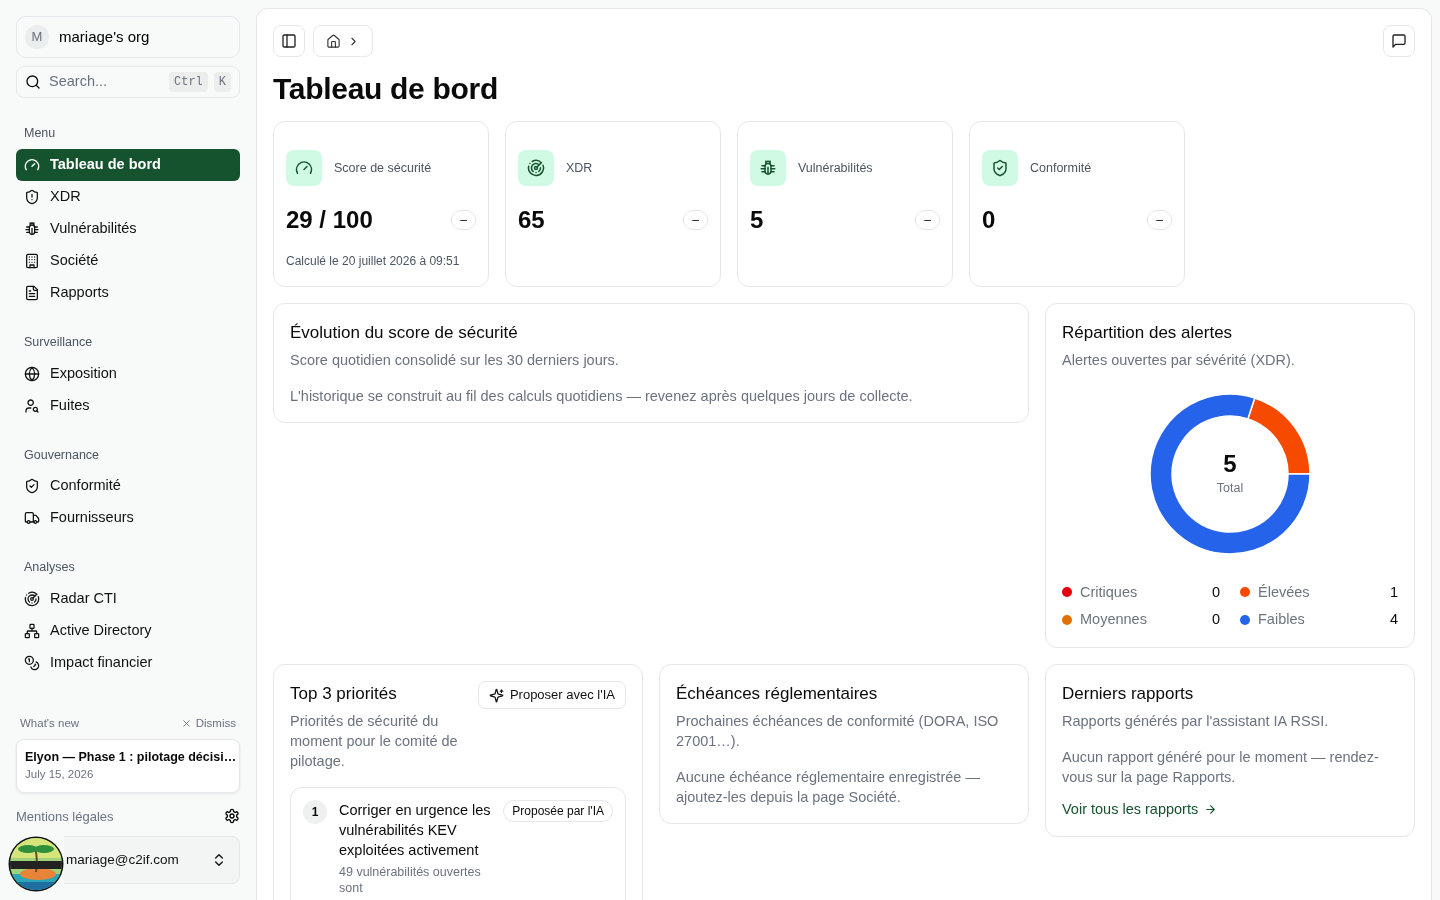 The height and width of the screenshot is (900, 1440). Describe the element at coordinates (828, 787) in the screenshot. I see `empty-message: Aucune échéance réglementaire enregistrée — ajoutez-les depuis la page Société.` at that location.